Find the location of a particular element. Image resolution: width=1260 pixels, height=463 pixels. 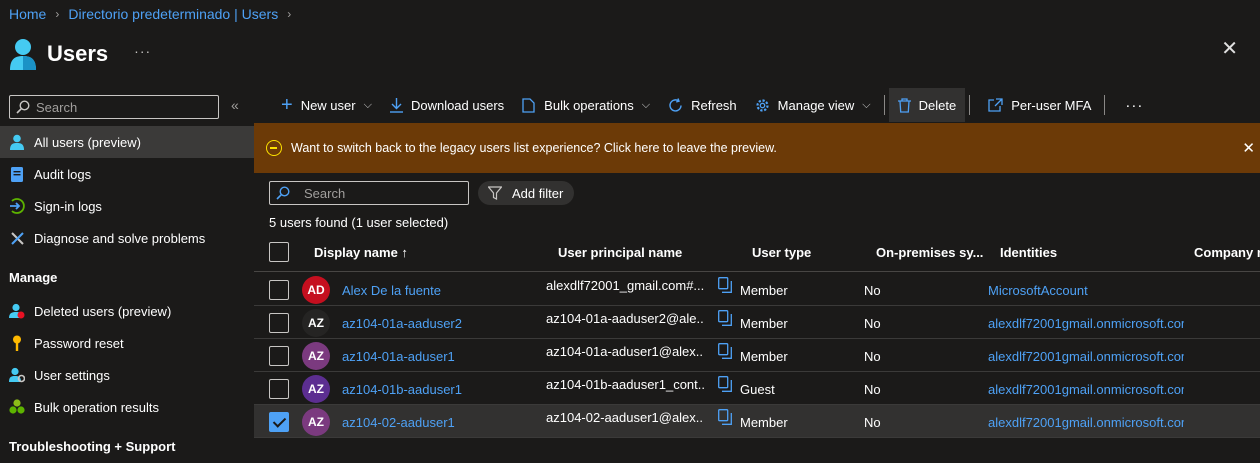

new-user-button: + New user ⌵ is located at coordinates (317, 105).